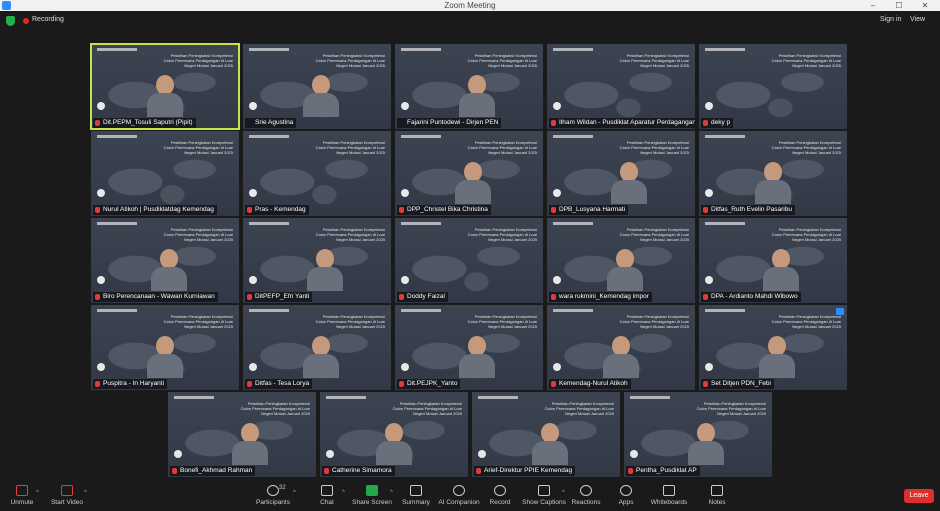  What do you see at coordinates (422, 297) in the screenshot?
I see `participant-name: Doddy Faizal` at bounding box center [422, 297].